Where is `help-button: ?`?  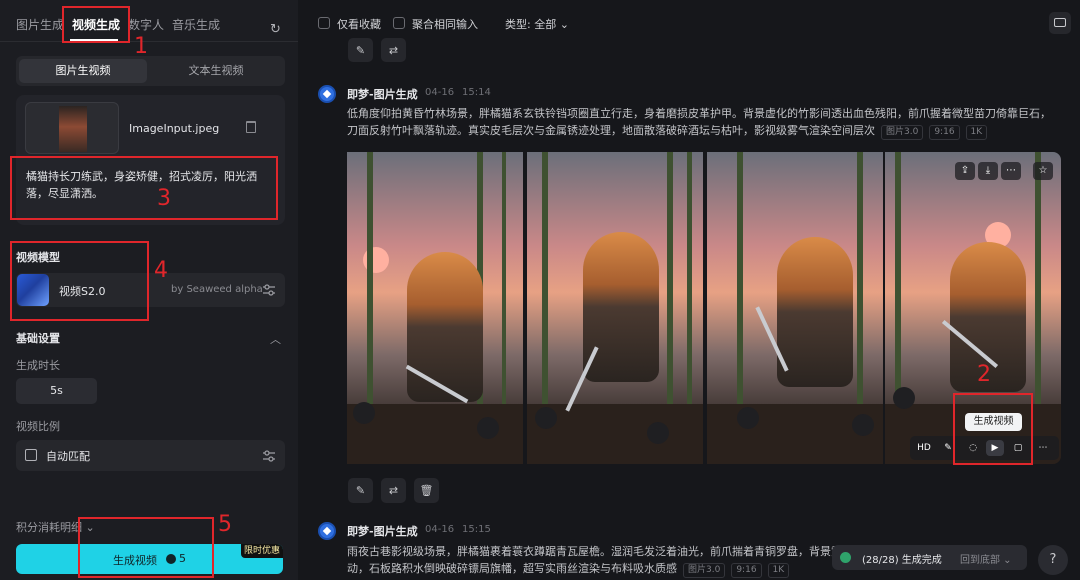 help-button: ? is located at coordinates (1053, 560).